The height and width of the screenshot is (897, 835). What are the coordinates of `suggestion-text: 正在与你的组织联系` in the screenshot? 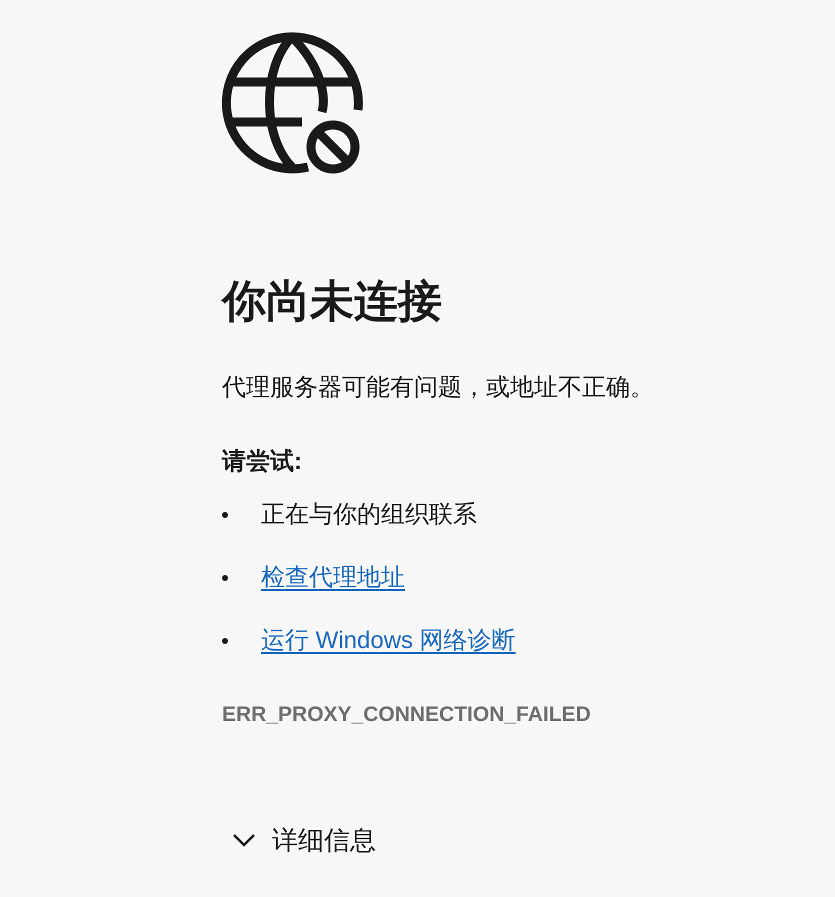 It's located at (369, 515).